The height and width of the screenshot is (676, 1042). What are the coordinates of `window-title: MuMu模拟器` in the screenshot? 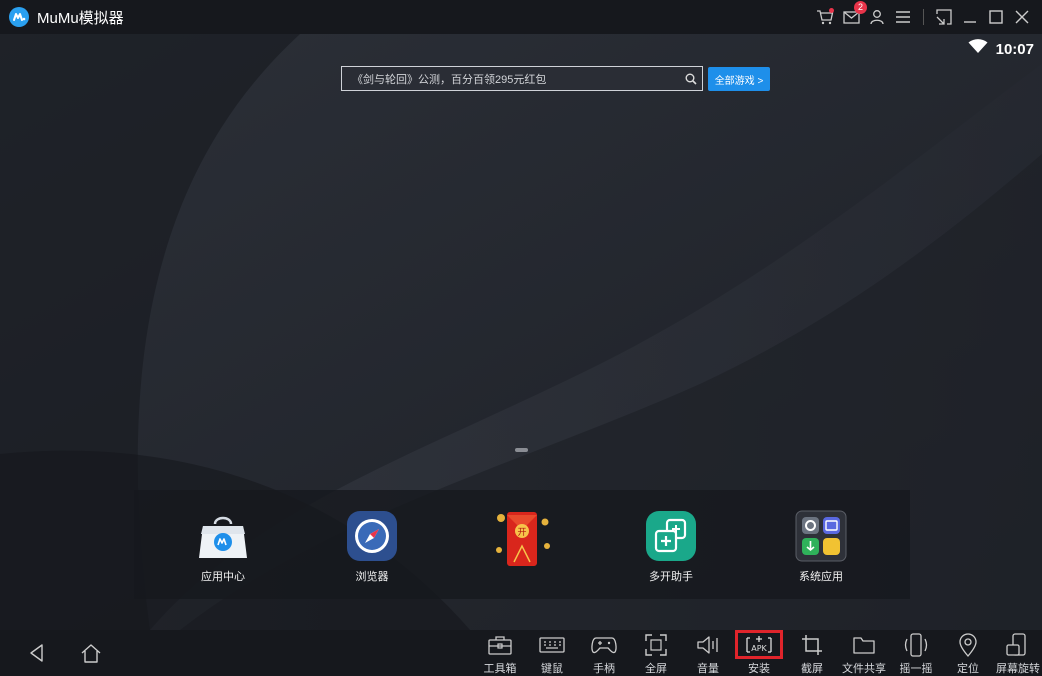 It's located at (80, 18).